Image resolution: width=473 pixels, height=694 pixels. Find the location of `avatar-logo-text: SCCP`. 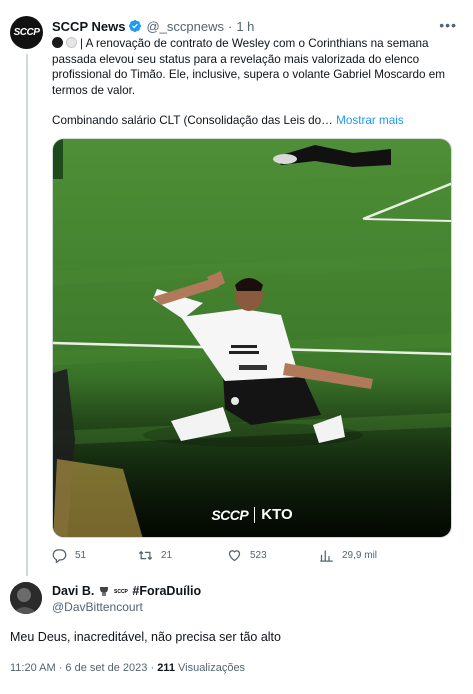

avatar-logo-text: SCCP is located at coordinates (26, 32).